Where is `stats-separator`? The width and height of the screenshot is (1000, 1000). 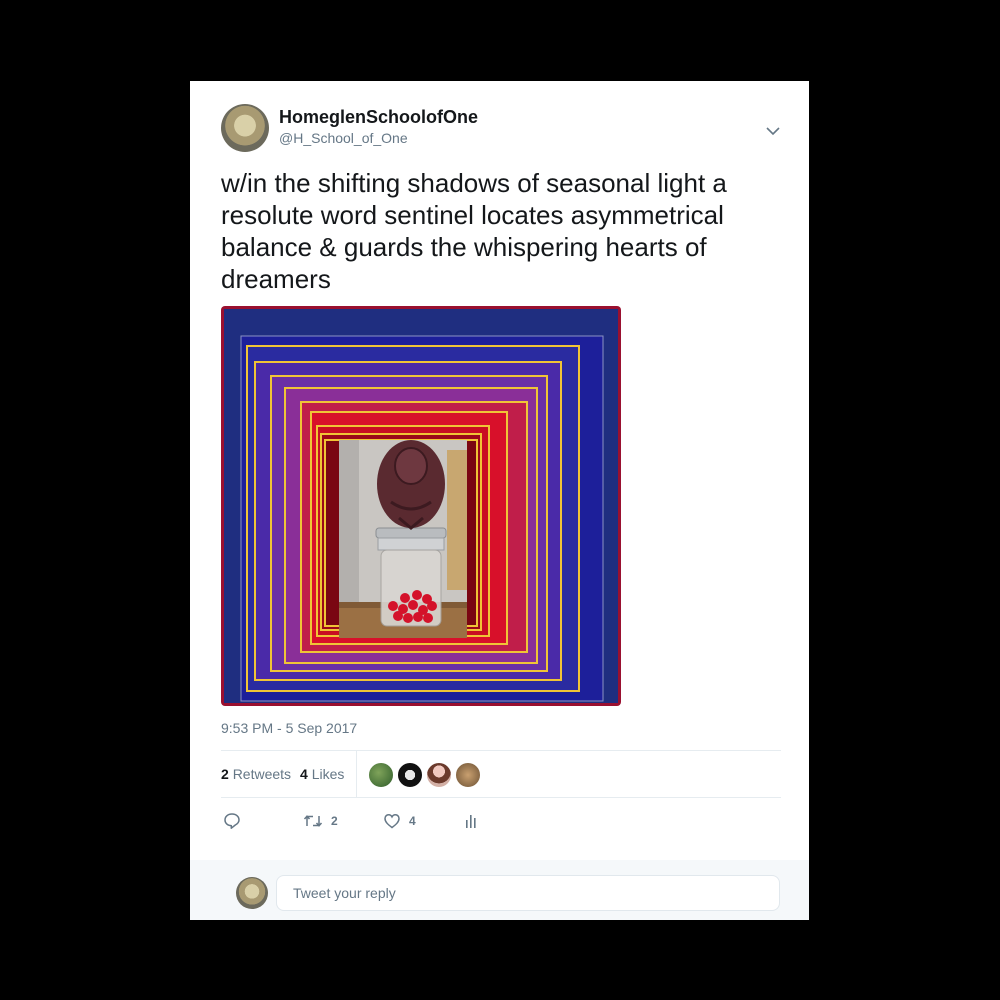 stats-separator is located at coordinates (356, 774).